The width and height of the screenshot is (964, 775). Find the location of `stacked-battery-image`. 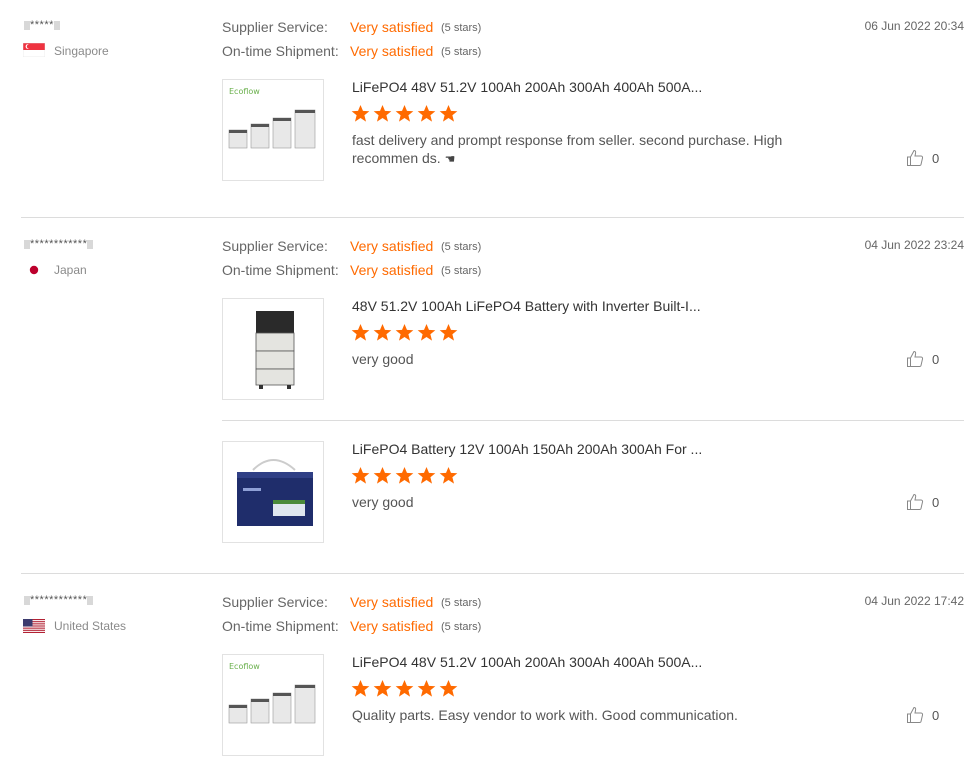

stacked-battery-image is located at coordinates (275, 350).